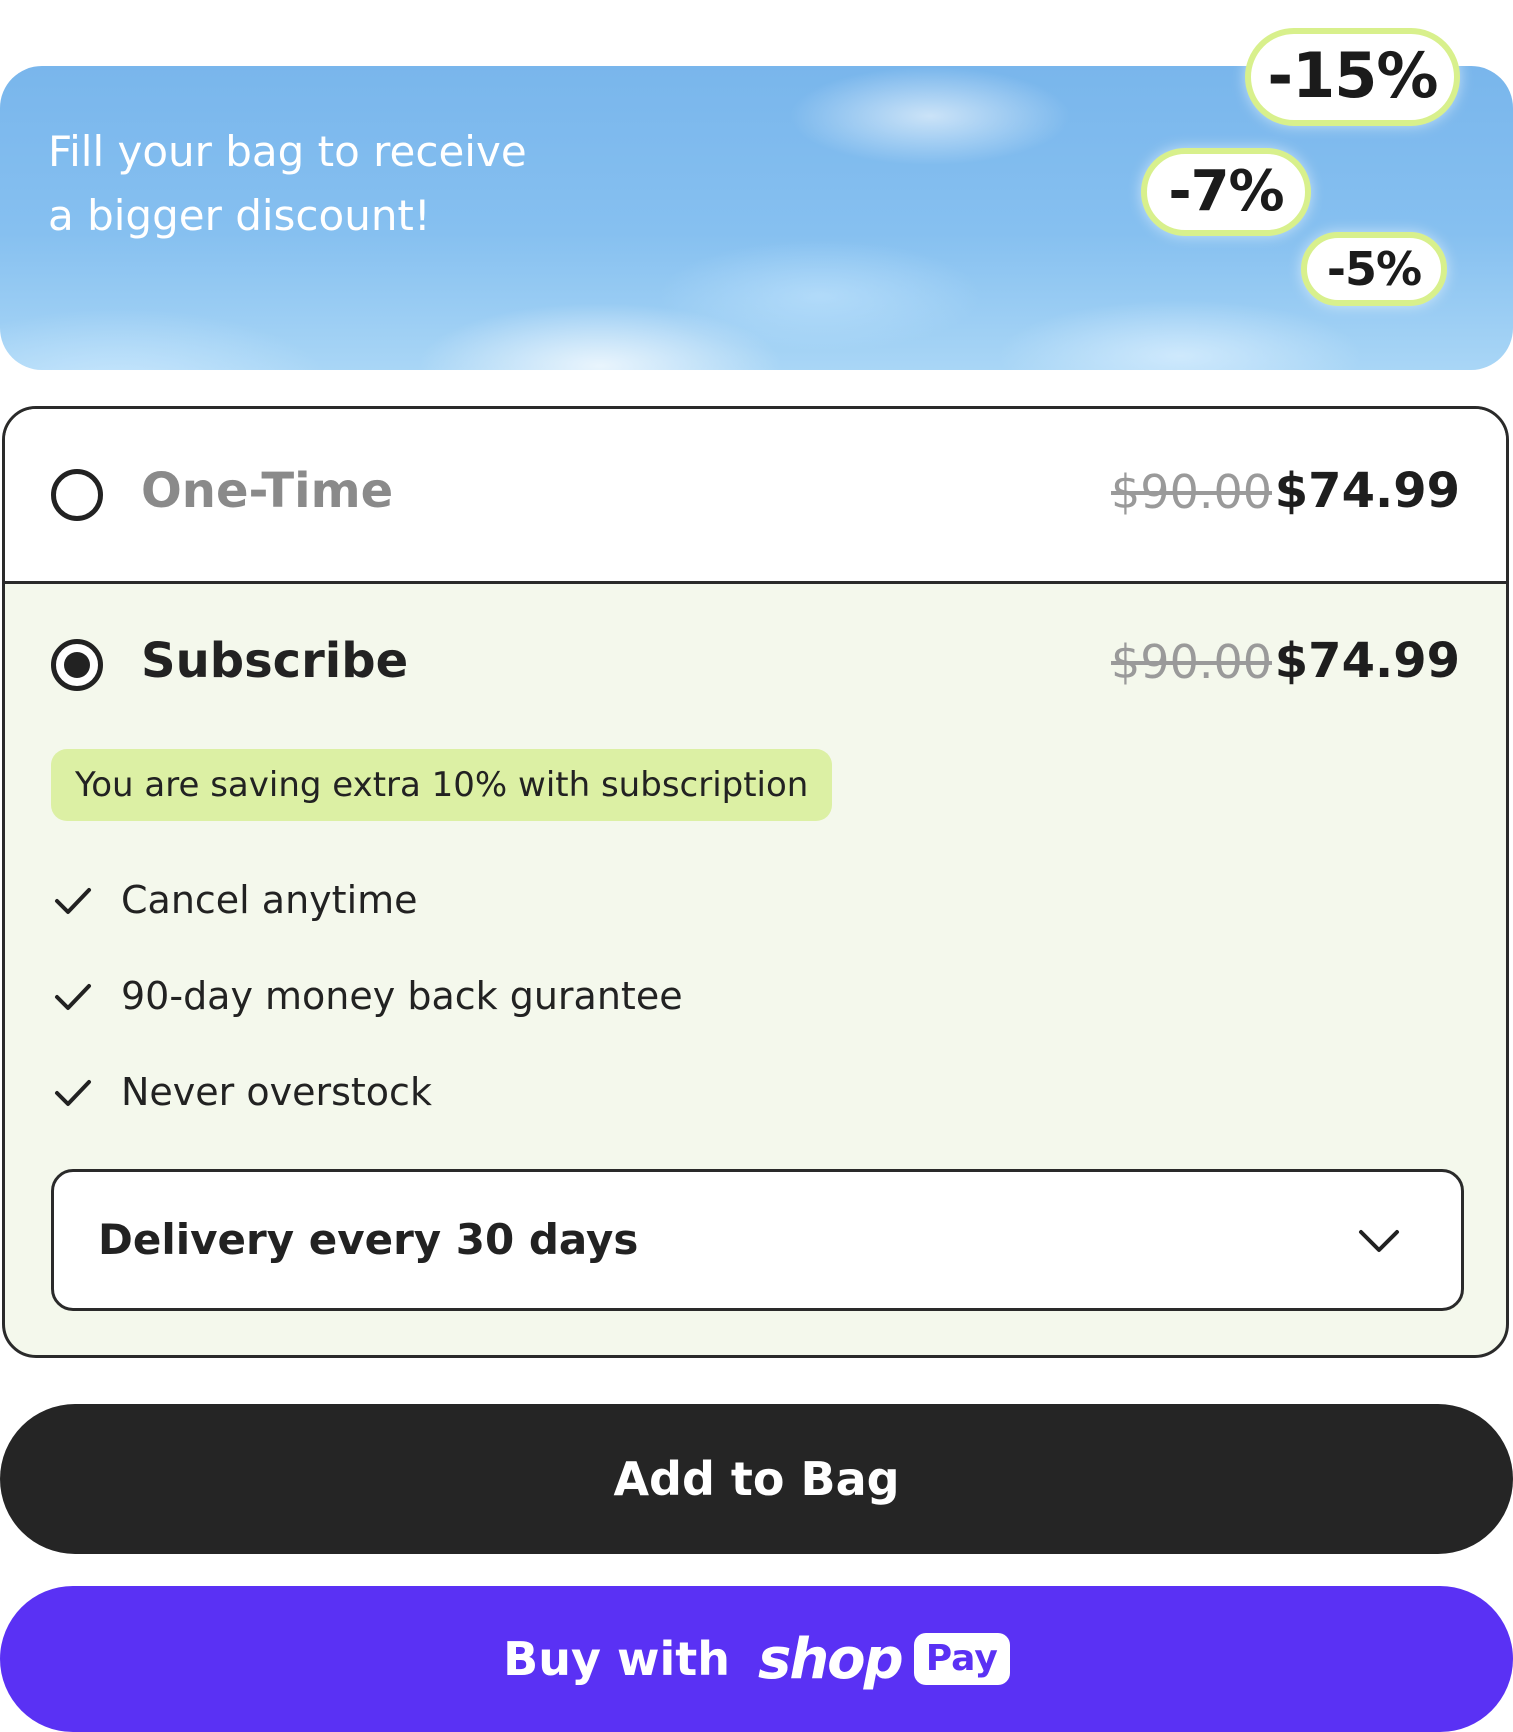 The image size is (1513, 1732). Describe the element at coordinates (1352, 77) in the screenshot. I see `discount-pill-15: -15%` at that location.